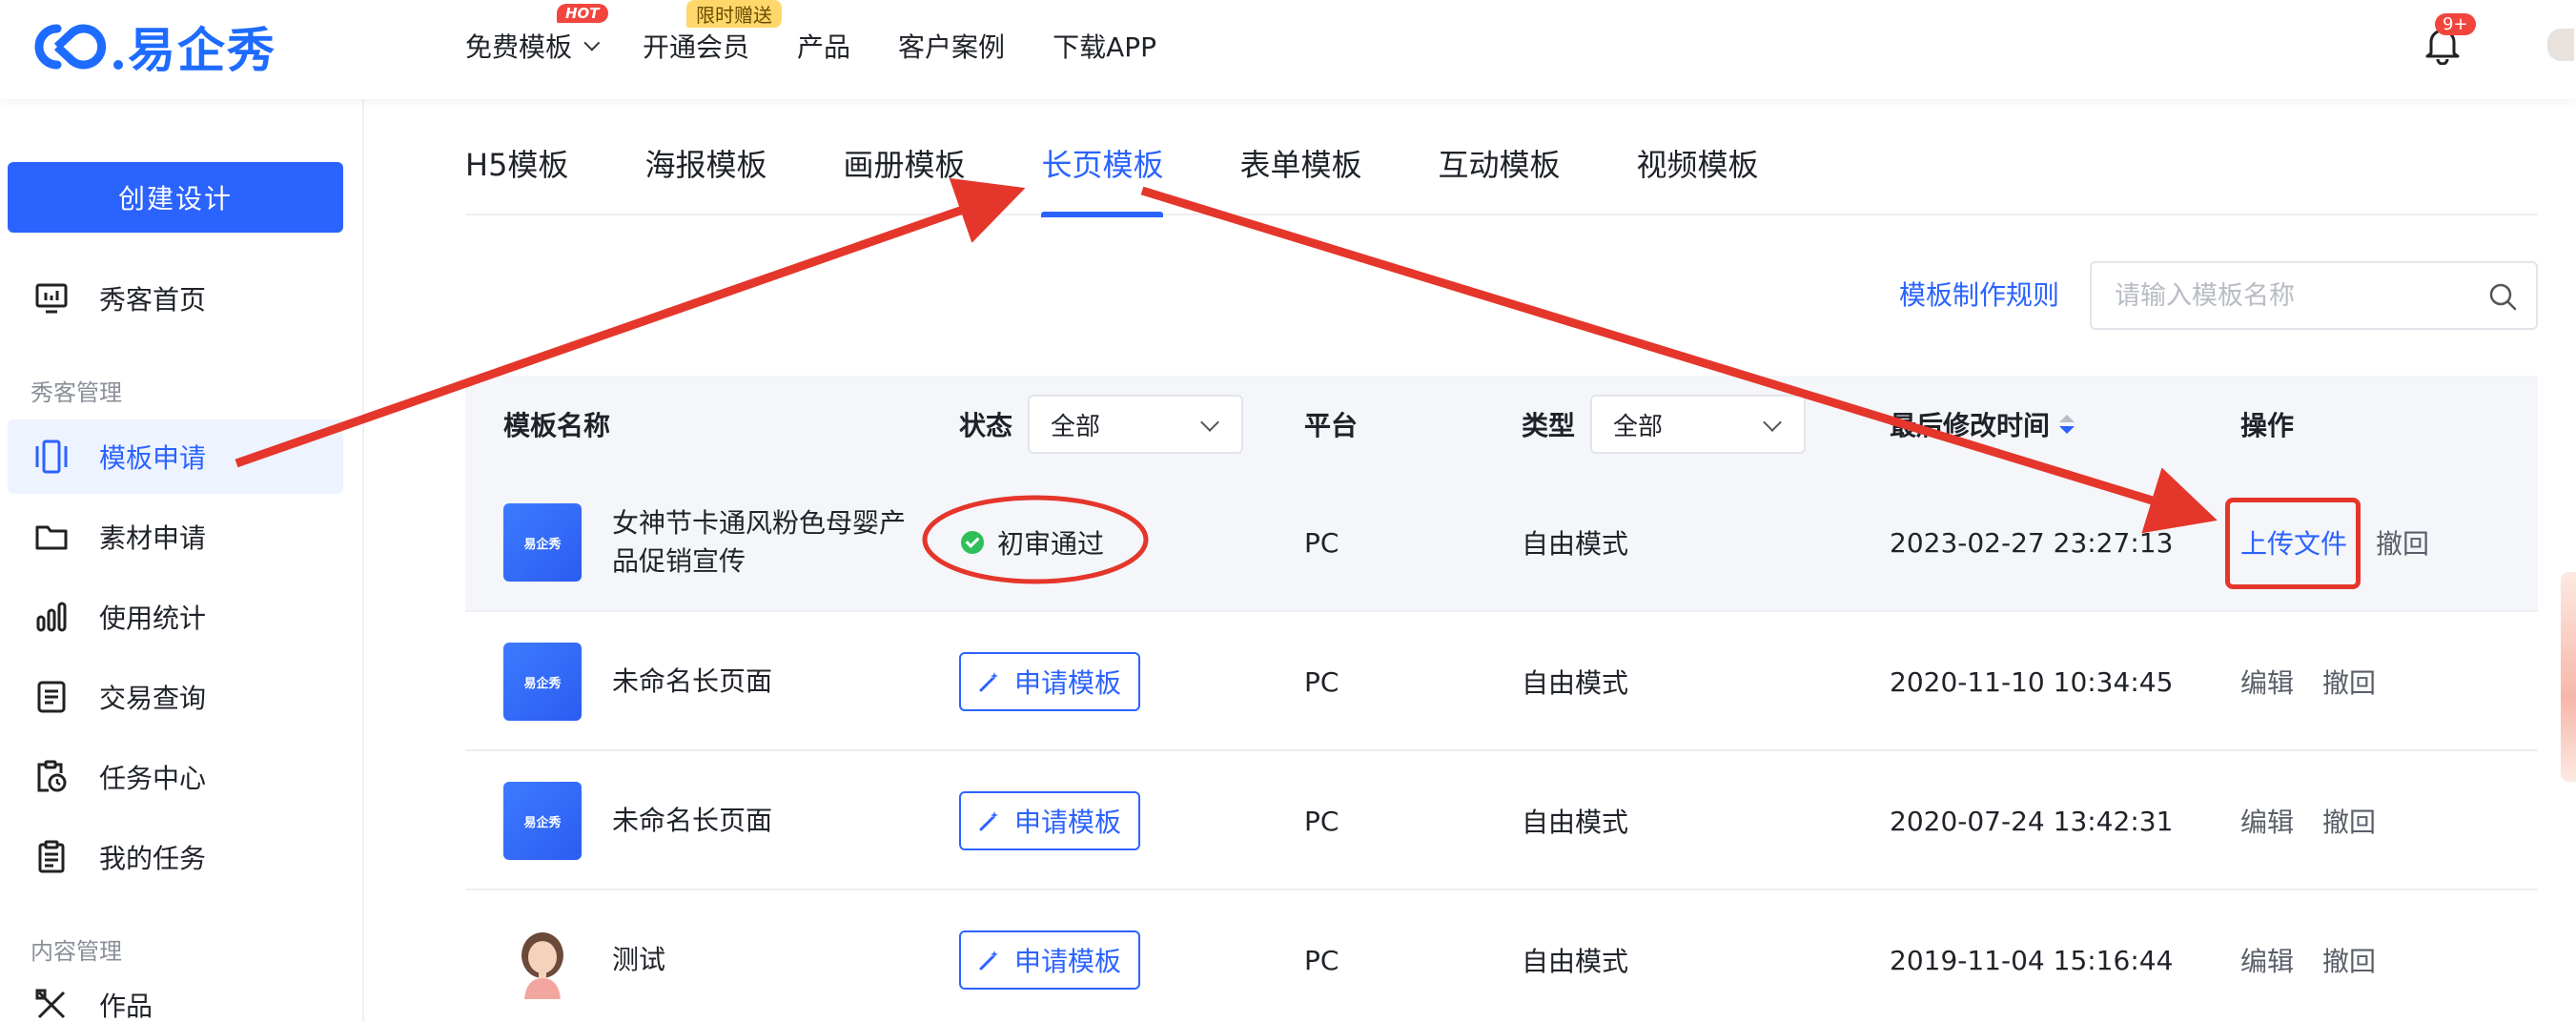 This screenshot has height=1022, width=2576. What do you see at coordinates (952, 46) in the screenshot?
I see `nav-cases: 客户案例` at bounding box center [952, 46].